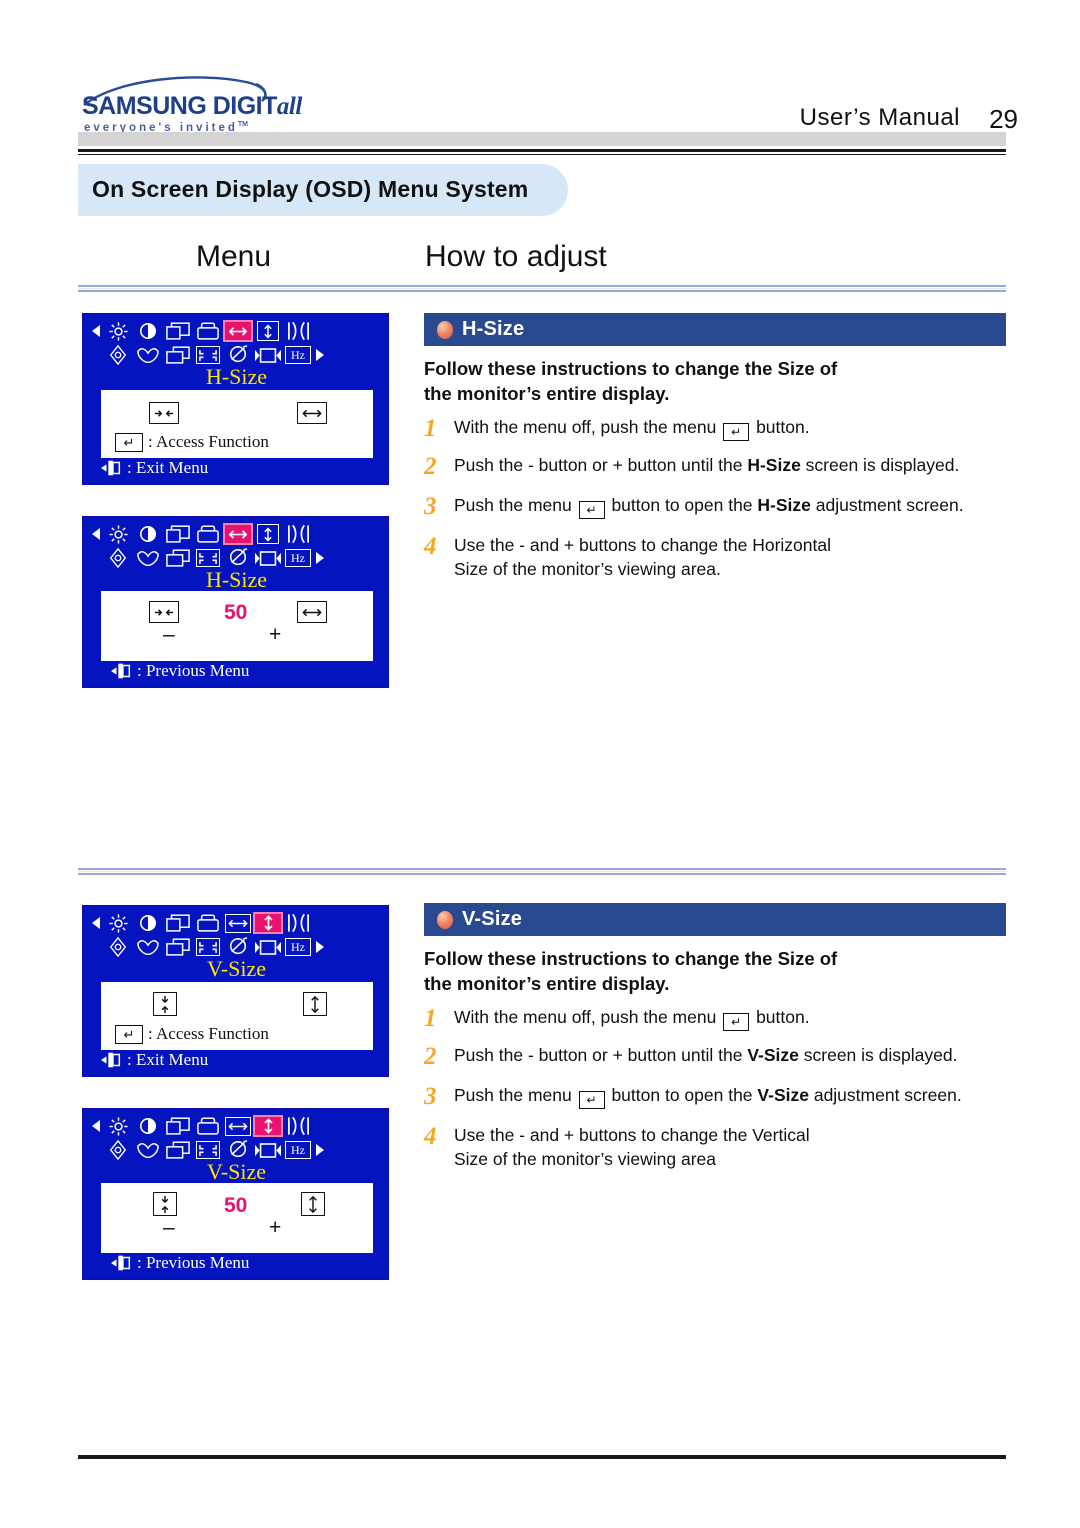 Image resolution: width=1080 pixels, height=1528 pixels. What do you see at coordinates (190, 104) in the screenshot?
I see `samsung-logo: SAMSUNG DIGITall everyone's invitedTM` at bounding box center [190, 104].